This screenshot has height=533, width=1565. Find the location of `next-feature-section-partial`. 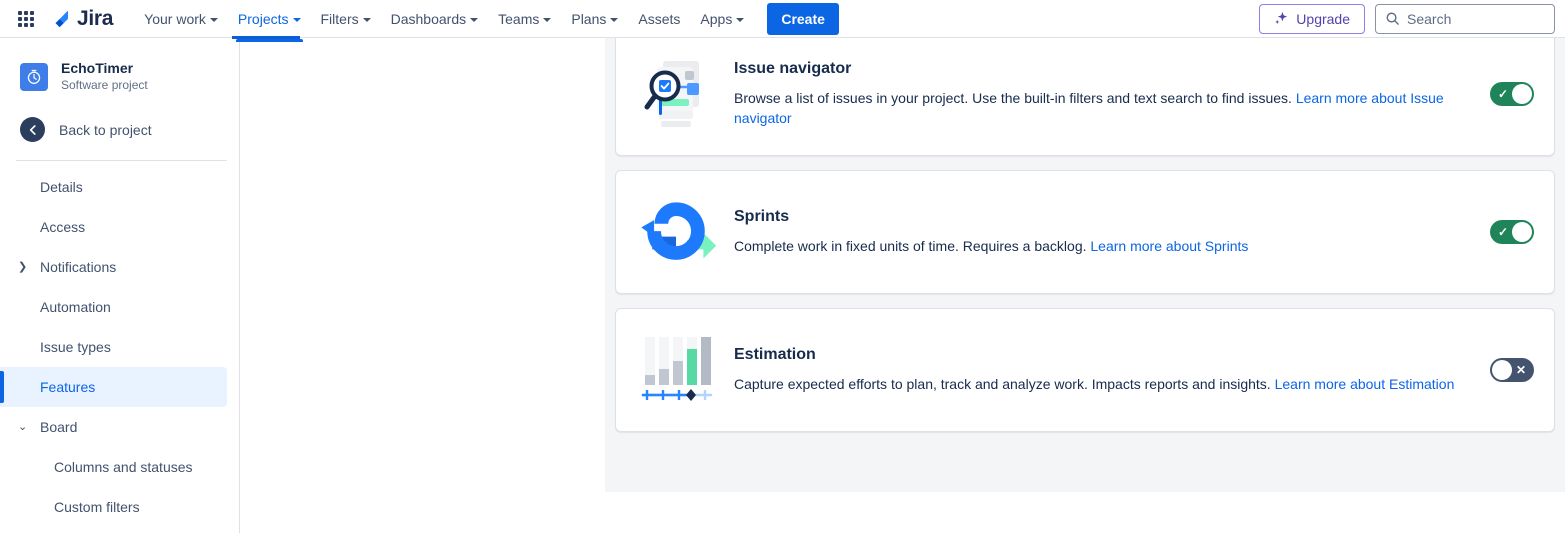

next-feature-section-partial is located at coordinates (1085, 461).